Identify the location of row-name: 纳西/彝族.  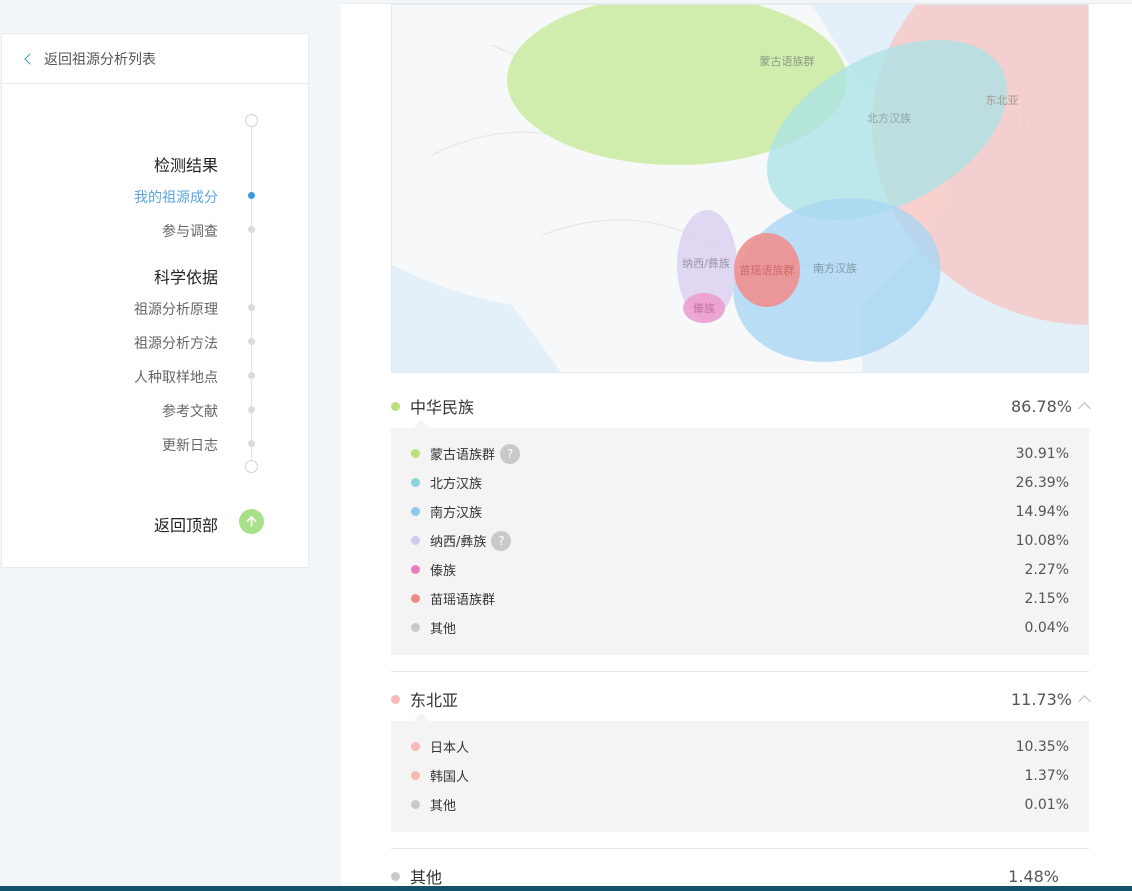
(458, 542).